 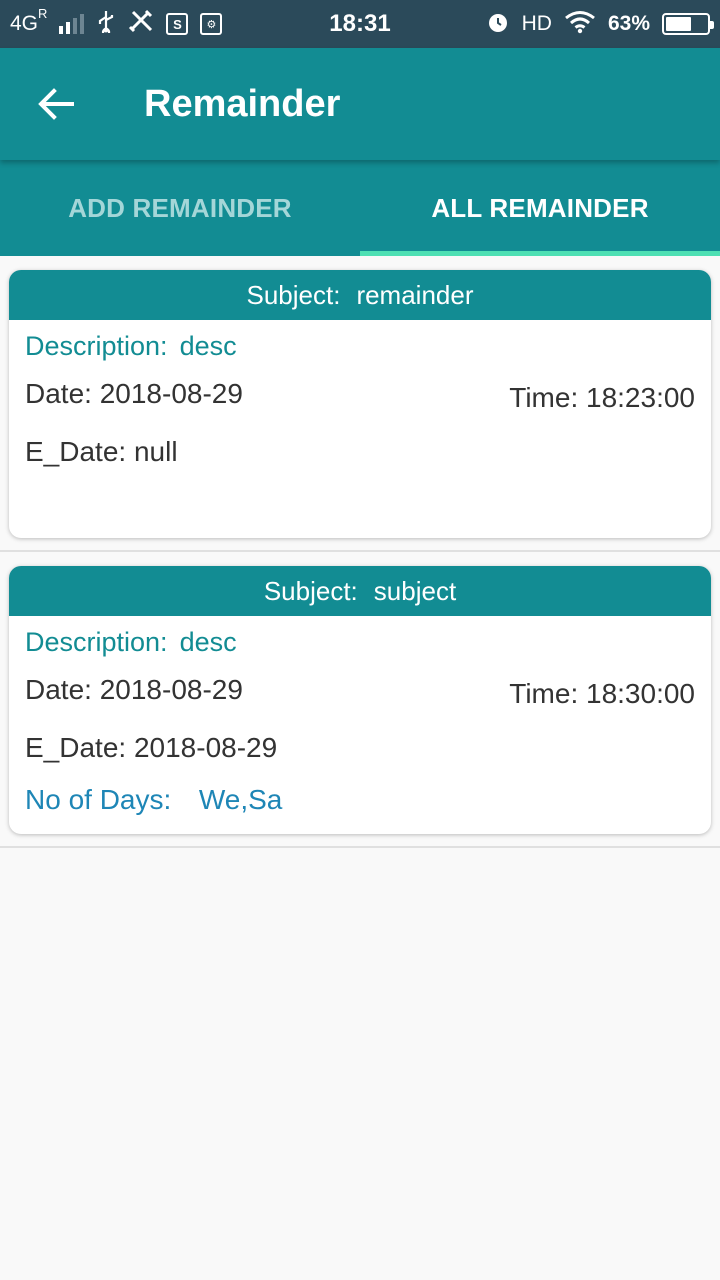 What do you see at coordinates (211, 24) in the screenshot?
I see `usb-settings-icon: ⚙` at bounding box center [211, 24].